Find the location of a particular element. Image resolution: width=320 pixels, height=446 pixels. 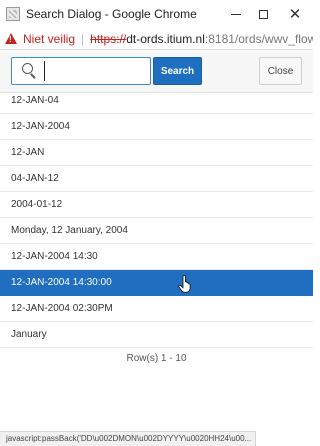

window-close-button: ✕ is located at coordinates (295, 14).